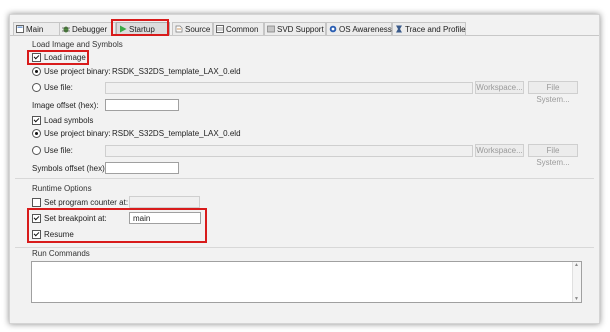  I want to click on tab-common: Common, so click(238, 28).